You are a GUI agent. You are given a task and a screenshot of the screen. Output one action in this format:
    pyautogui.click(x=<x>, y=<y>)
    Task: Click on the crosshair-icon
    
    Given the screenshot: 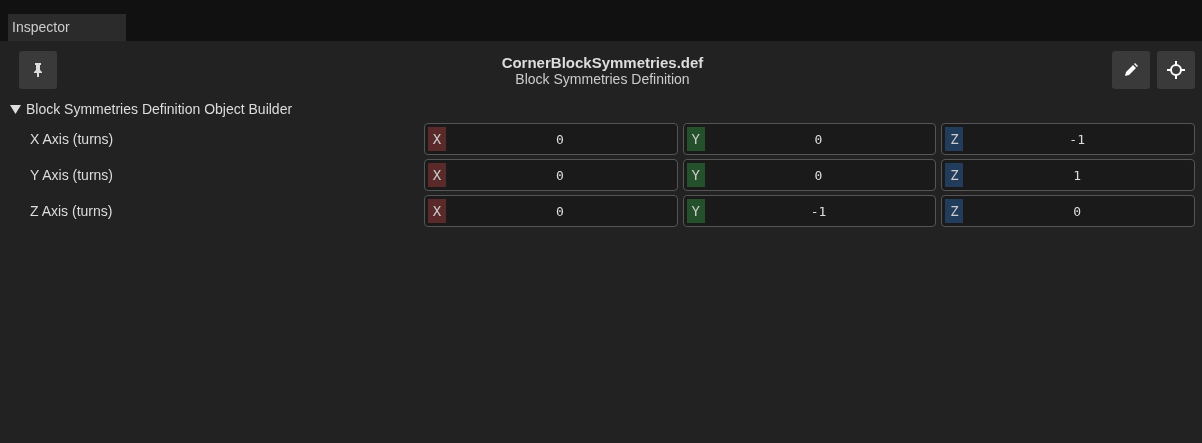 What is the action you would take?
    pyautogui.click(x=1176, y=70)
    